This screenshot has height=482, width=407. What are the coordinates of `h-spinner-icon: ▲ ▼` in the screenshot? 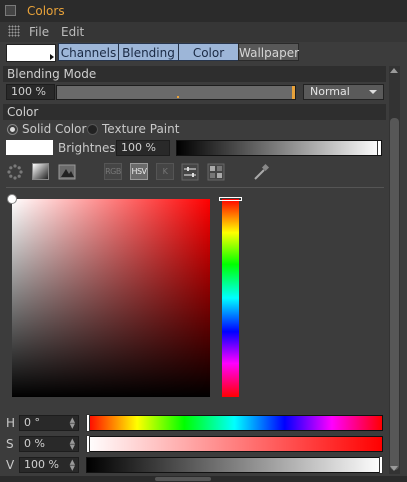 It's located at (72, 423).